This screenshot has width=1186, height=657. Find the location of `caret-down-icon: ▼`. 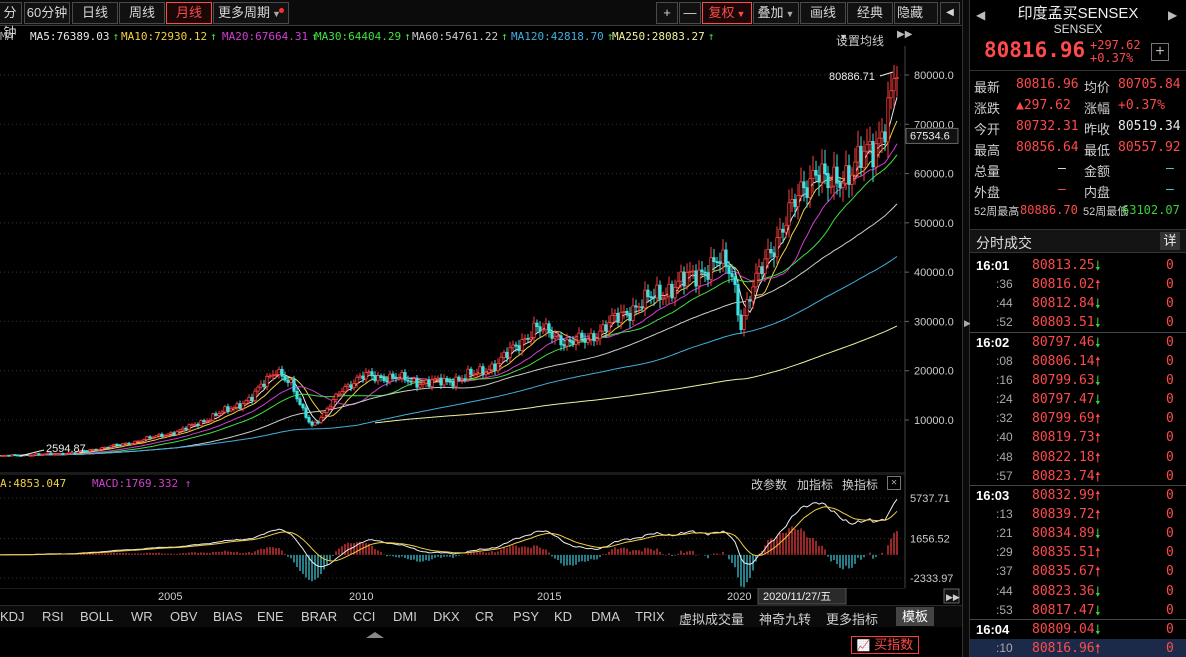

caret-down-icon: ▼ is located at coordinates (741, 14).